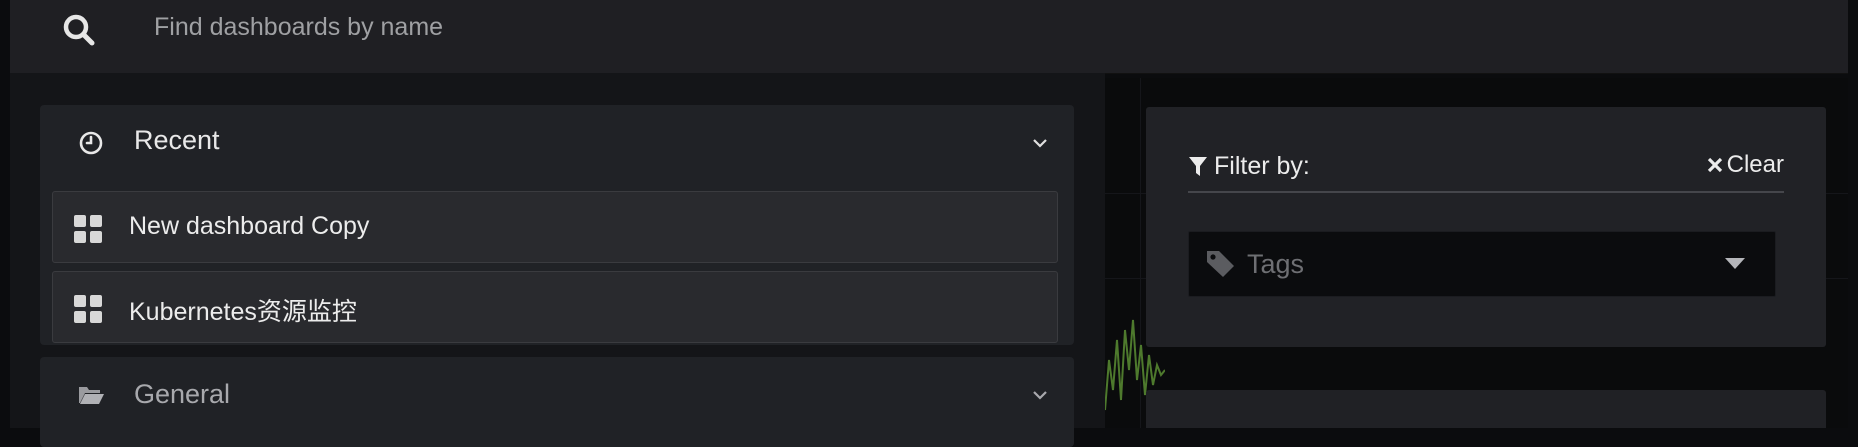 This screenshot has width=1858, height=447. Describe the element at coordinates (1262, 166) in the screenshot. I see `filter-label: Filter by:` at that location.